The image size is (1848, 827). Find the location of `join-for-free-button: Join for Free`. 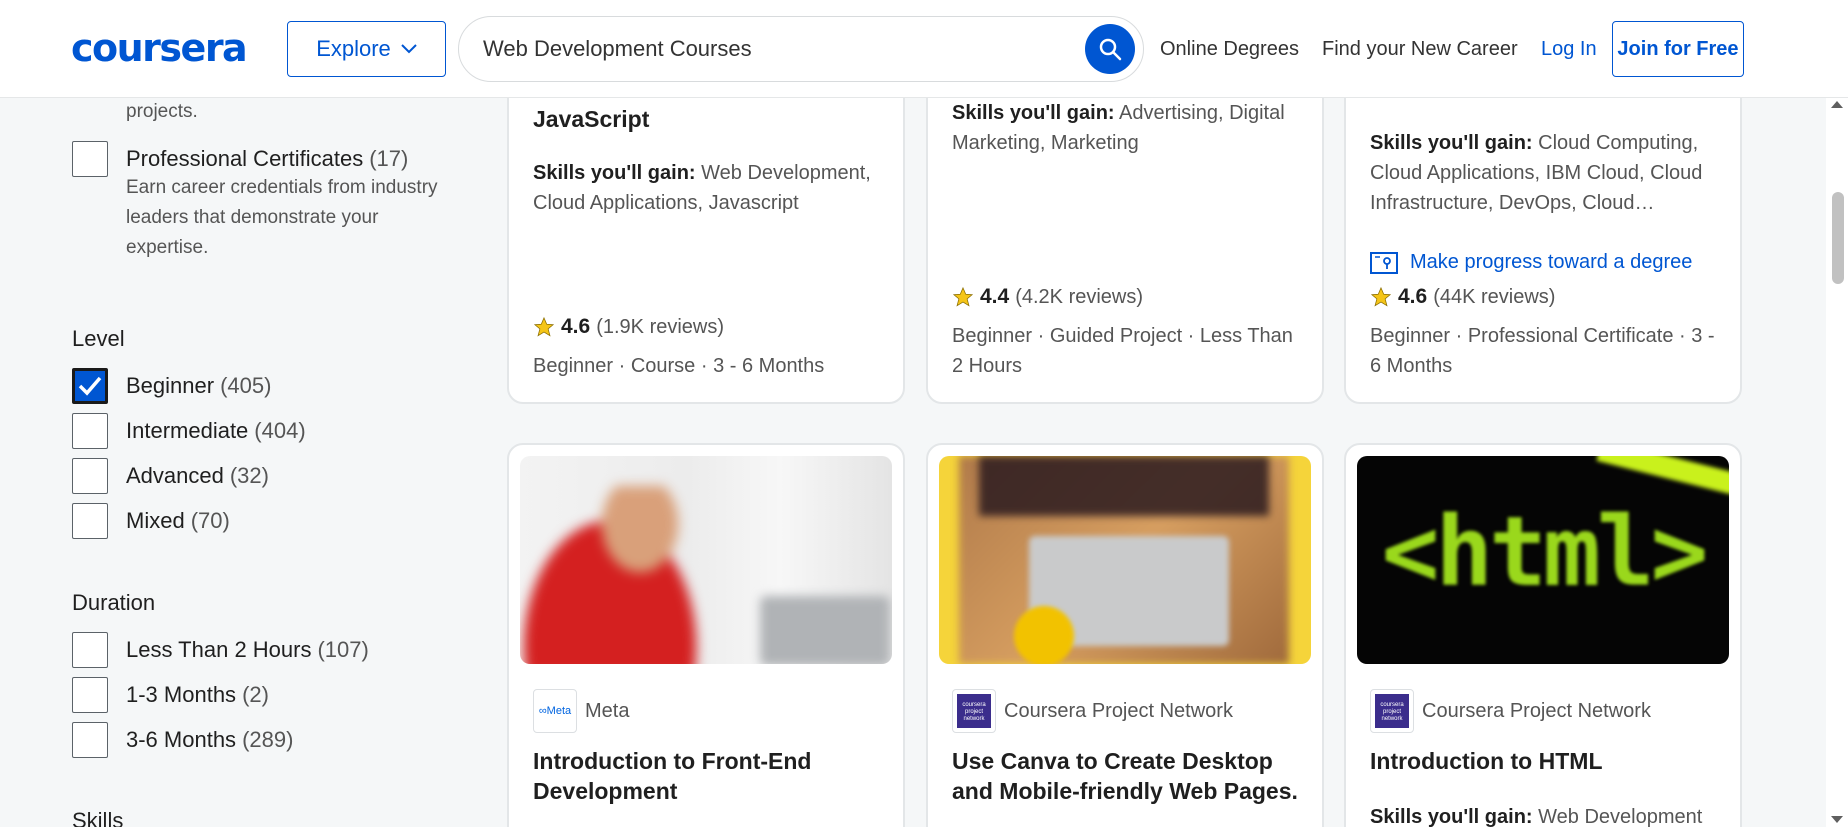

join-for-free-button: Join for Free is located at coordinates (1678, 49).